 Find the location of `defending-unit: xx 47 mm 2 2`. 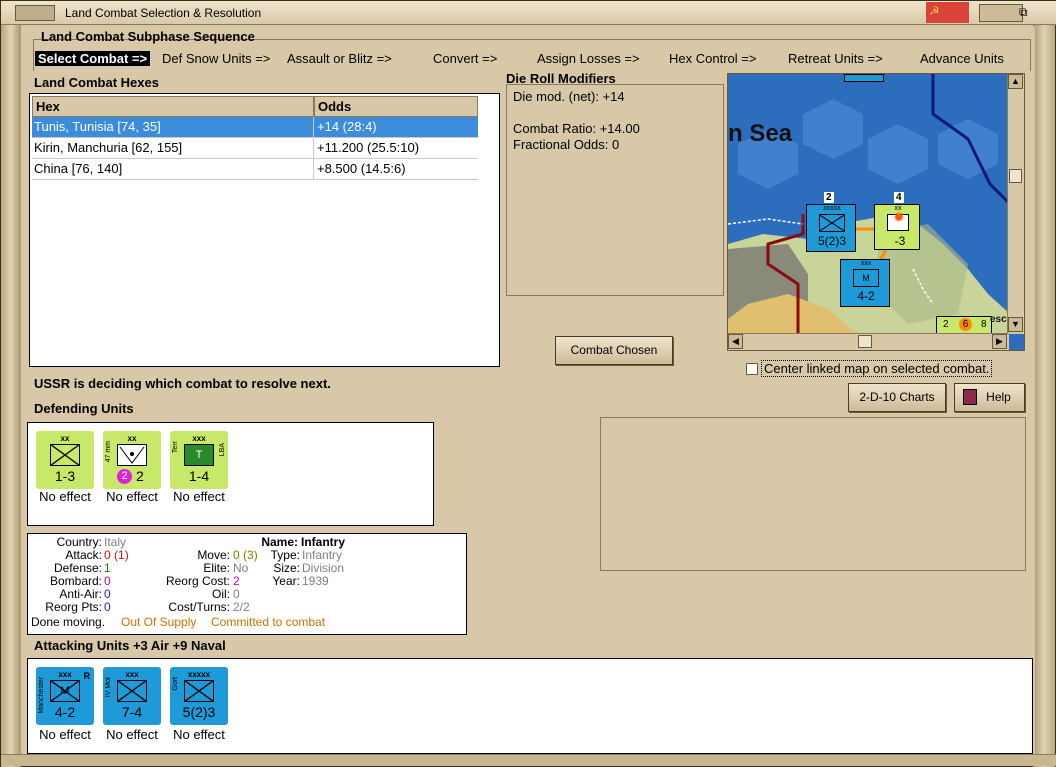

defending-unit: xx 47 mm 2 2 is located at coordinates (132, 460).